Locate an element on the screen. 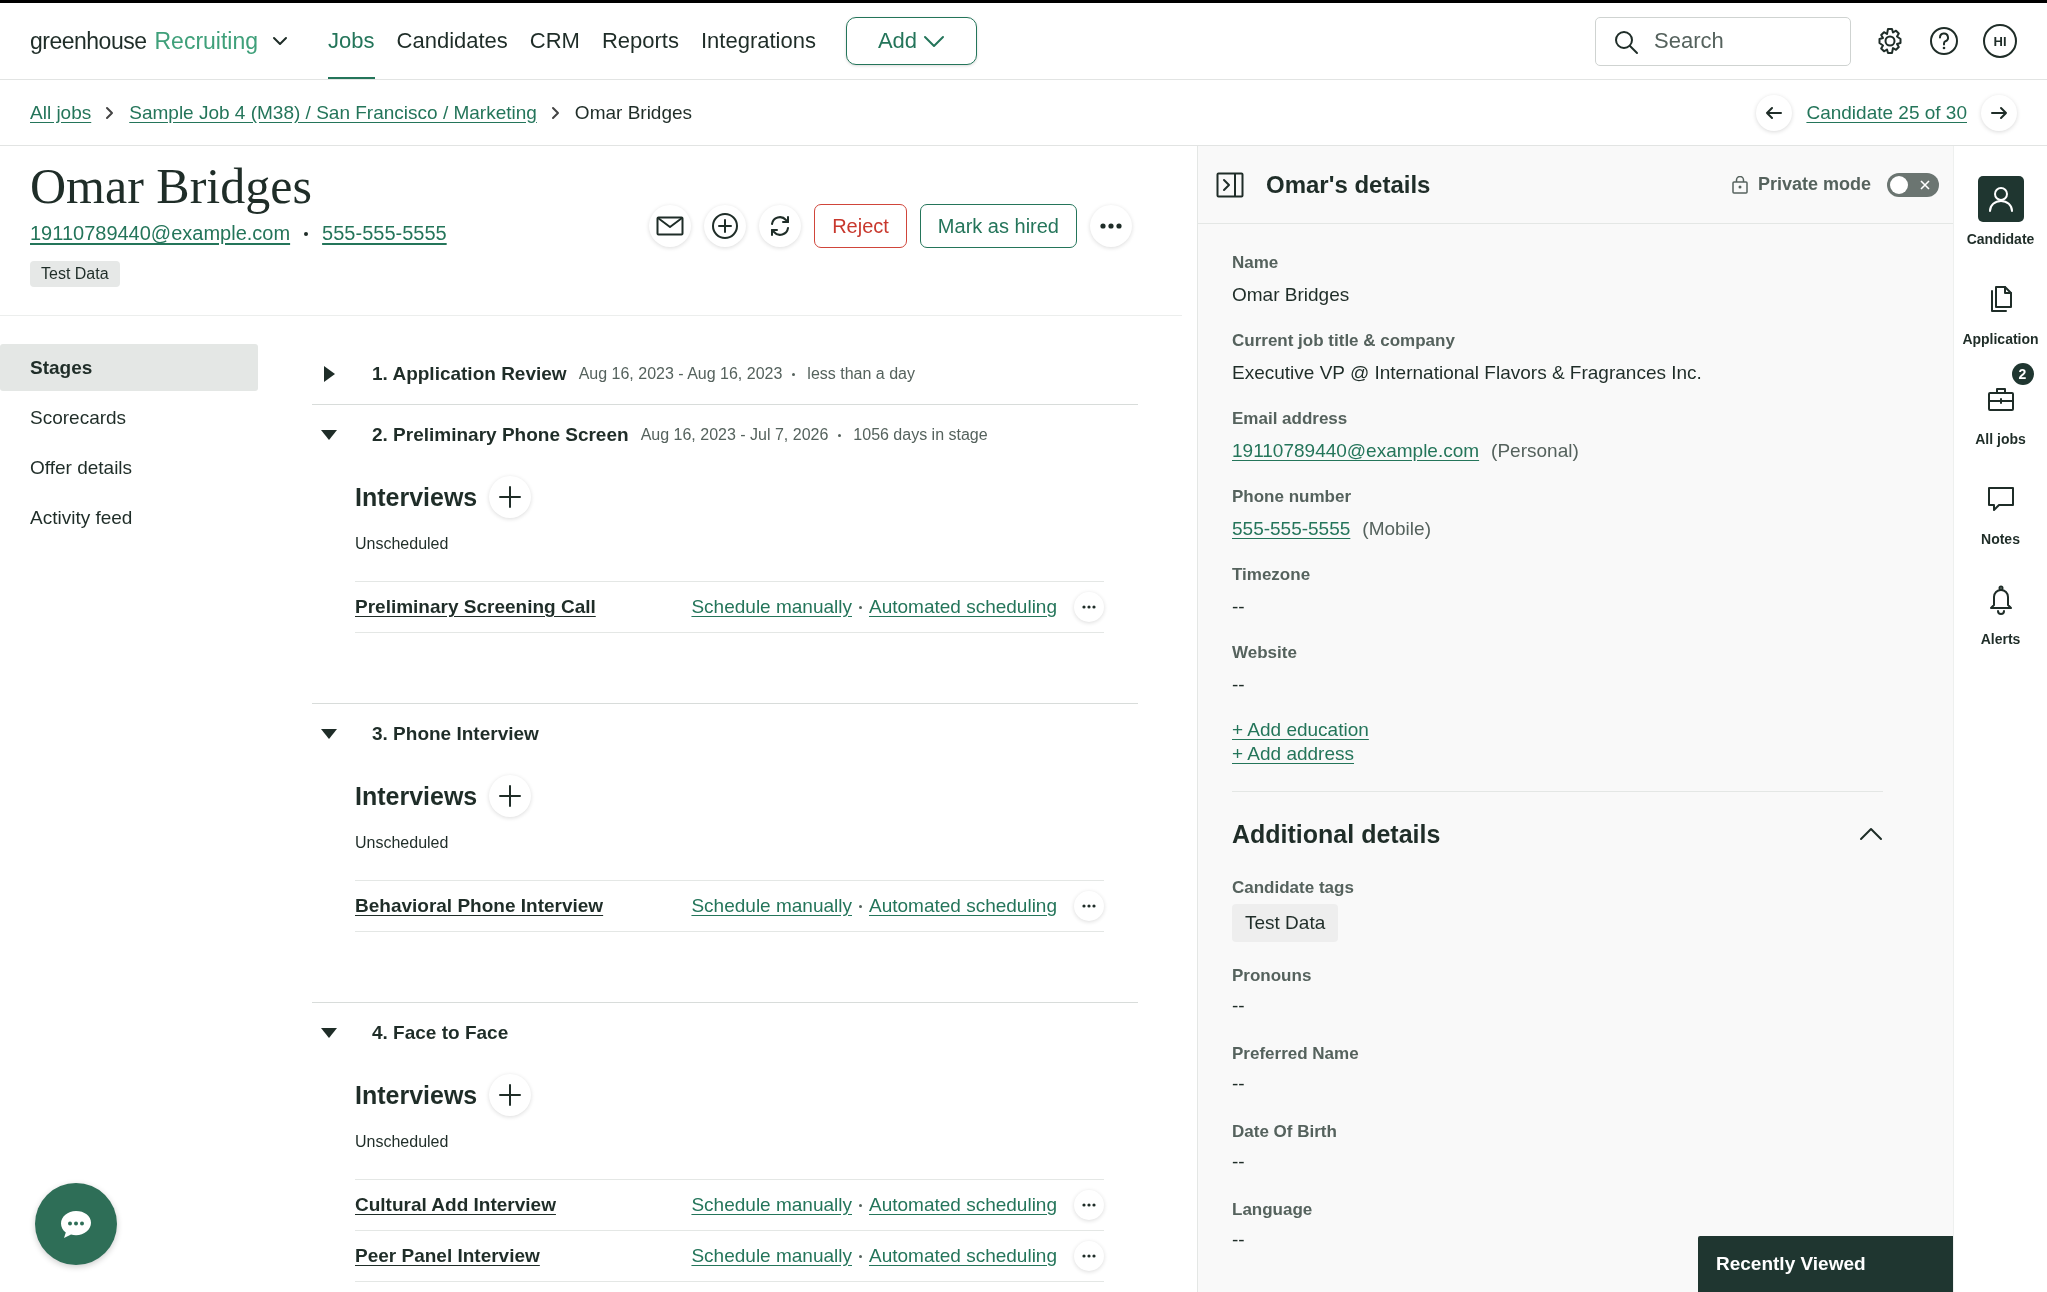  help-icon is located at coordinates (1944, 41).